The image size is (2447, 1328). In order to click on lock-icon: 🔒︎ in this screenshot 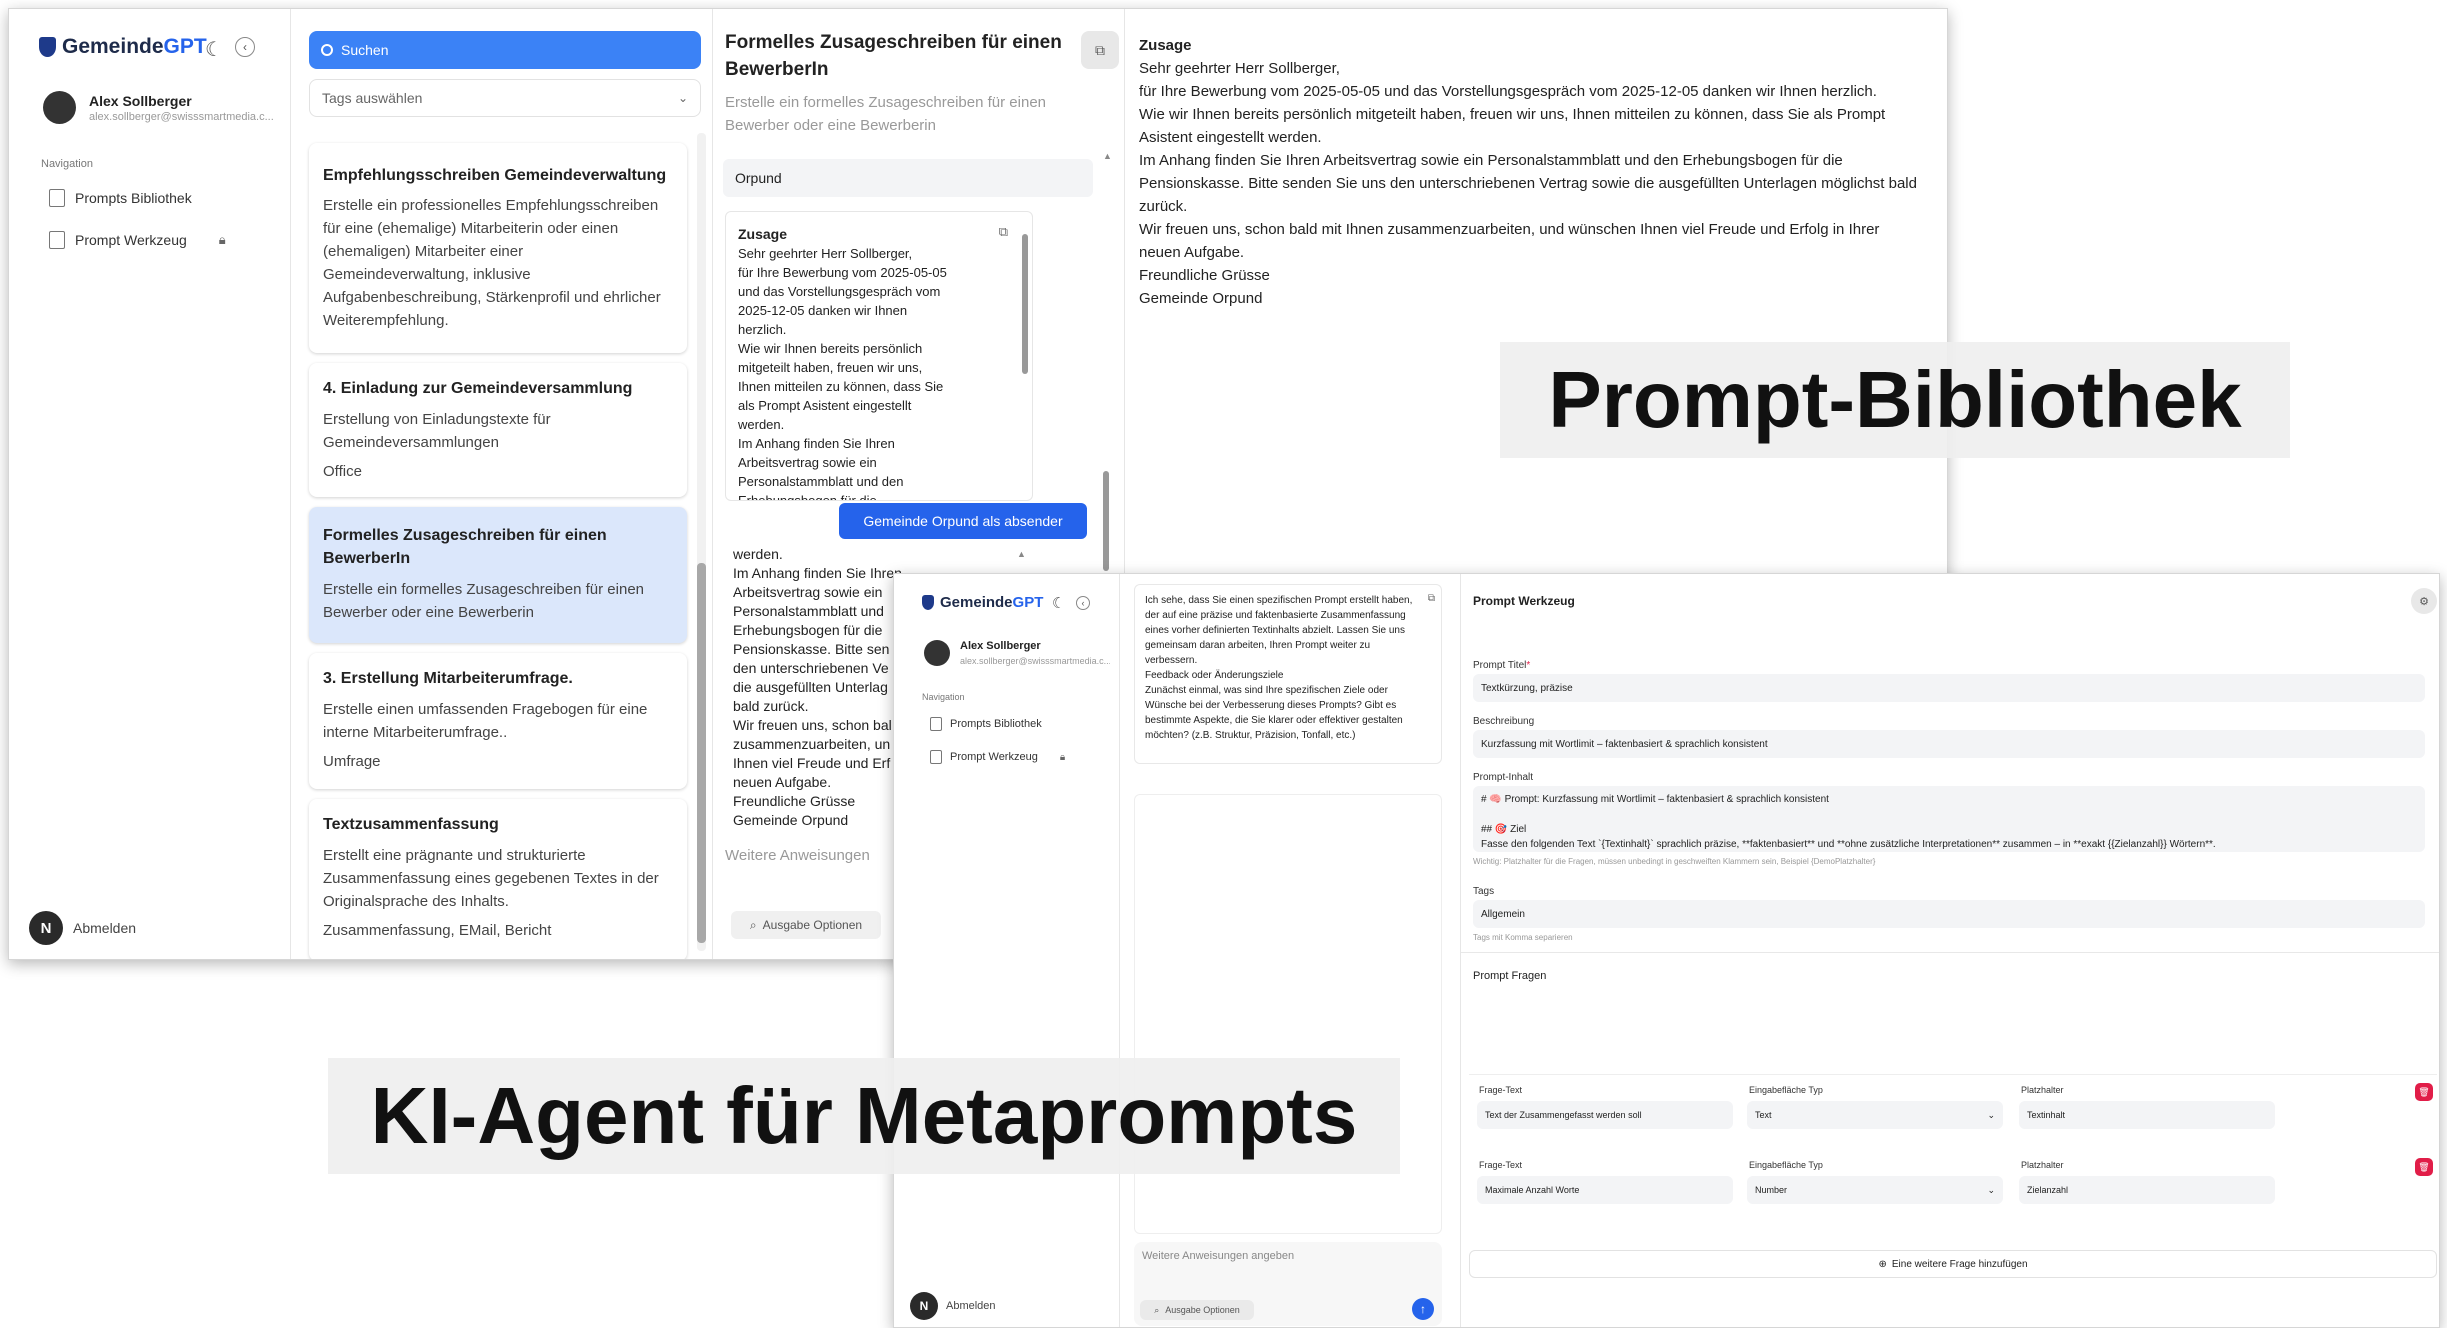, I will do `click(222, 239)`.